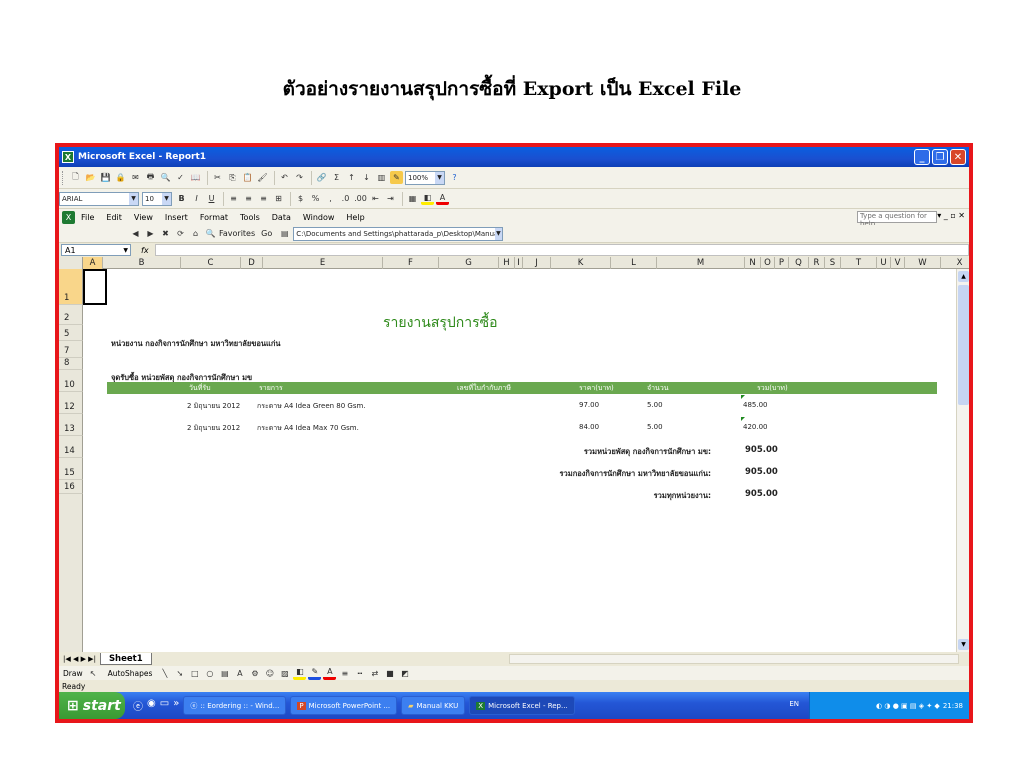 Image resolution: width=1024 pixels, height=768 pixels. I want to click on dash-style-icon: ┅, so click(359, 673).